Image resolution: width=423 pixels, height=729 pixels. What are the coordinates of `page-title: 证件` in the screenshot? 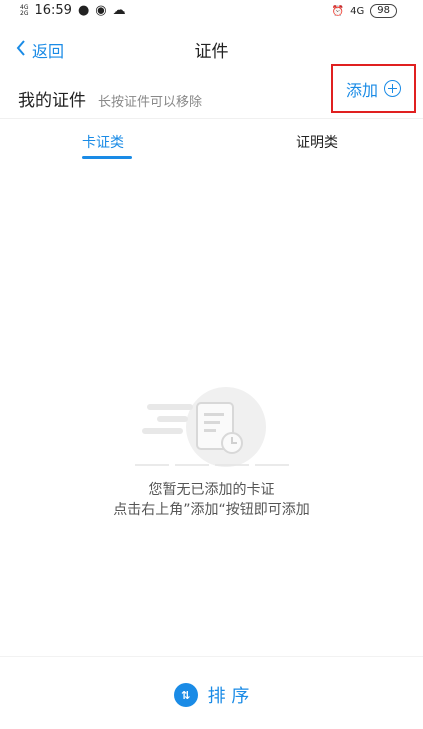 It's located at (211, 52).